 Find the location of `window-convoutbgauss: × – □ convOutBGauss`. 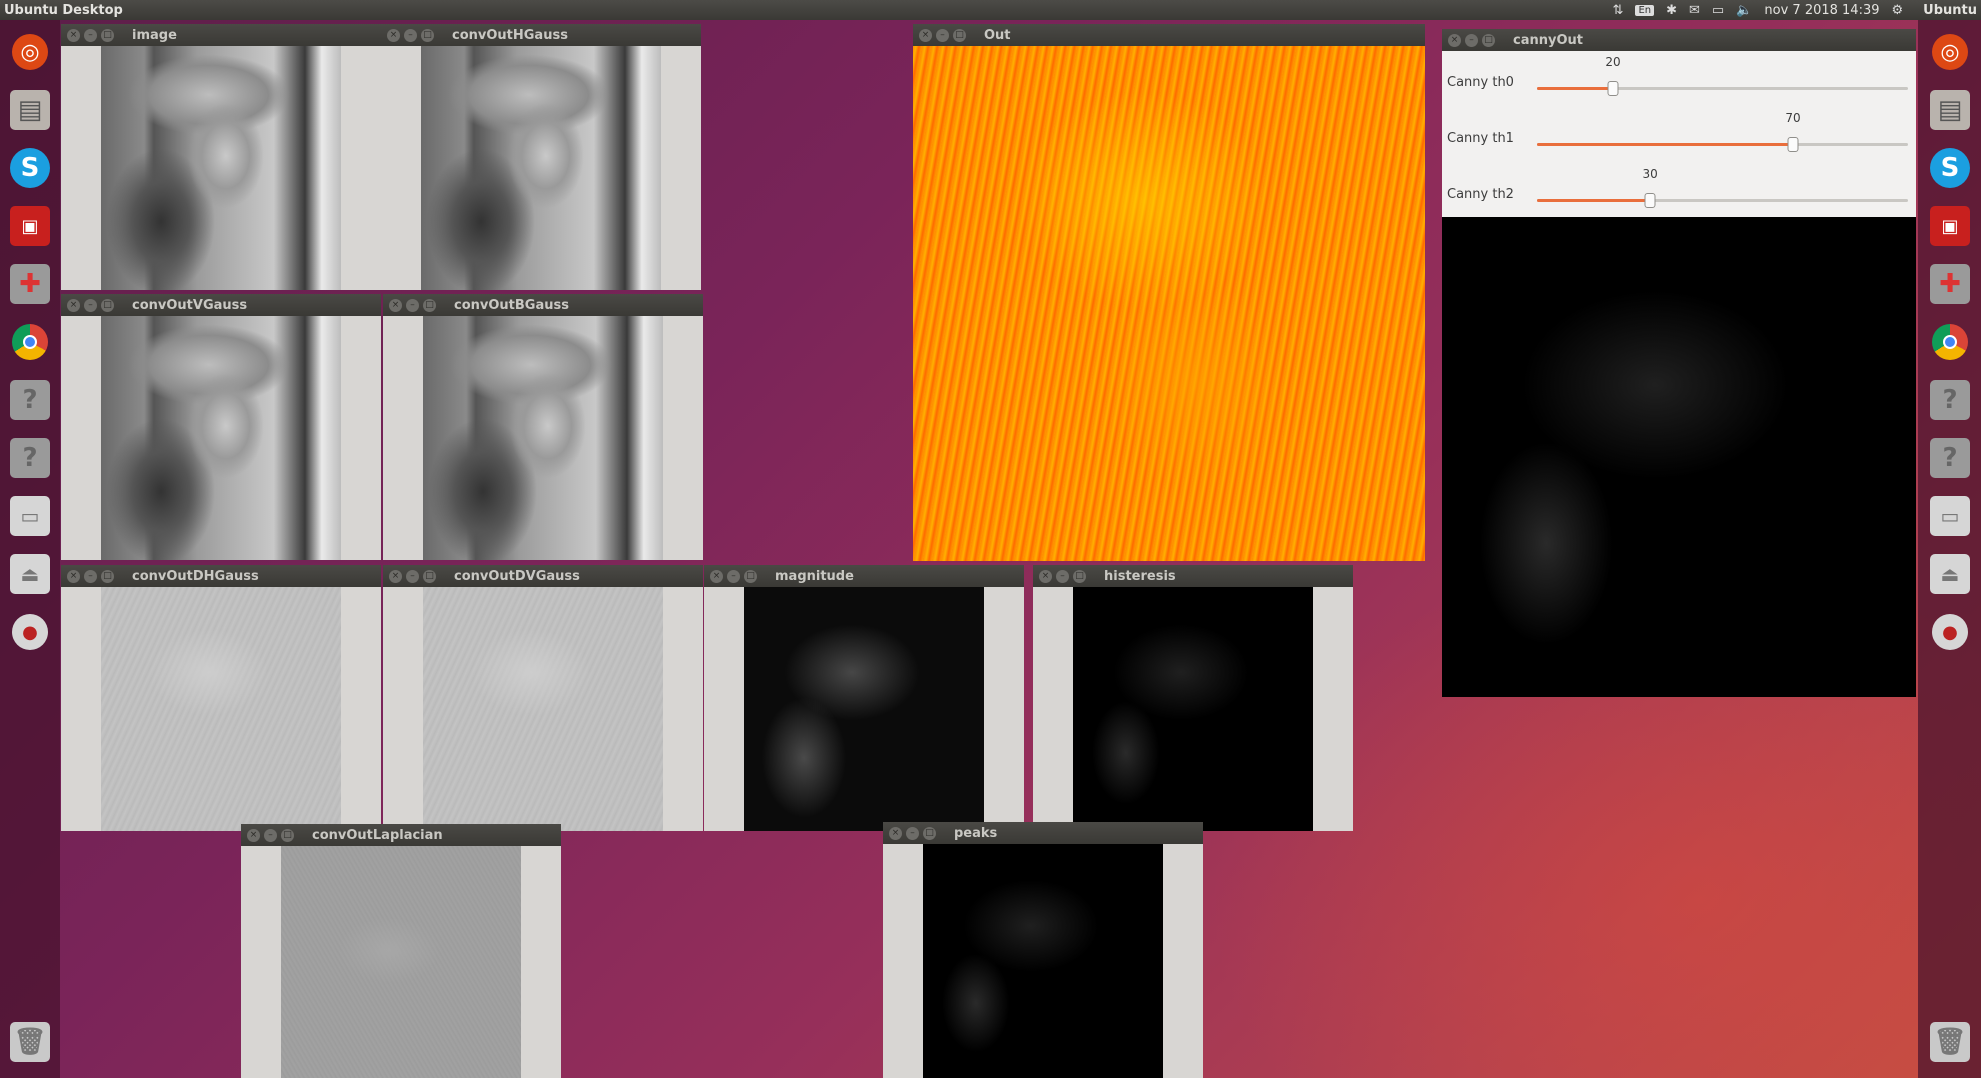

window-convoutbgauss: × – □ convOutBGauss is located at coordinates (543, 427).